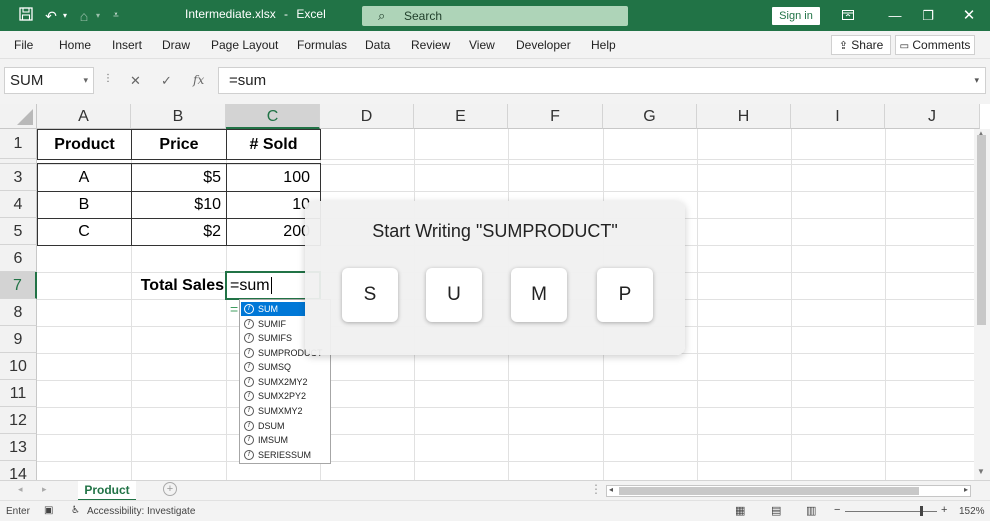 This screenshot has width=990, height=521. I want to click on menu-page-layout: Page Layout, so click(244, 45).